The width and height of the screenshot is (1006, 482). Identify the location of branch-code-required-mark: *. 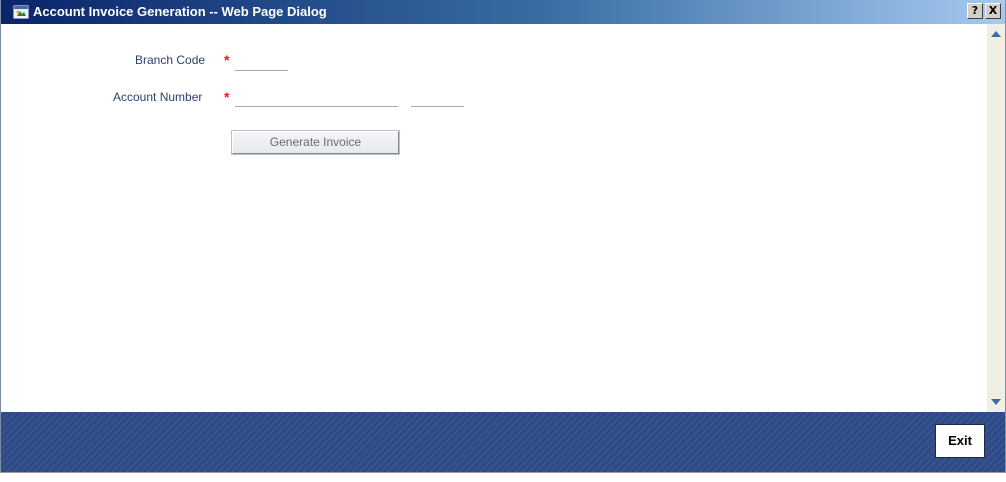
(227, 60).